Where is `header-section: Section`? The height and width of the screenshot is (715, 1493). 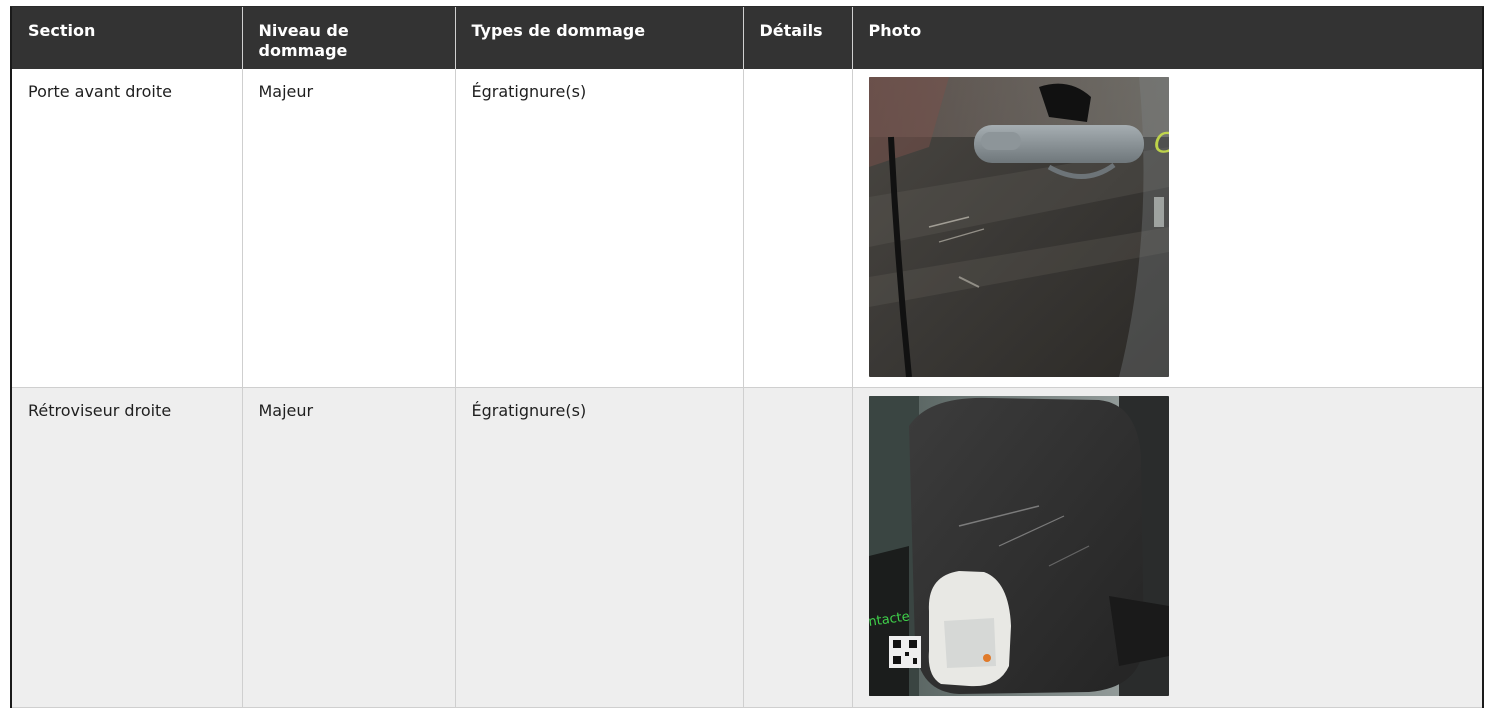 header-section: Section is located at coordinates (126, 38).